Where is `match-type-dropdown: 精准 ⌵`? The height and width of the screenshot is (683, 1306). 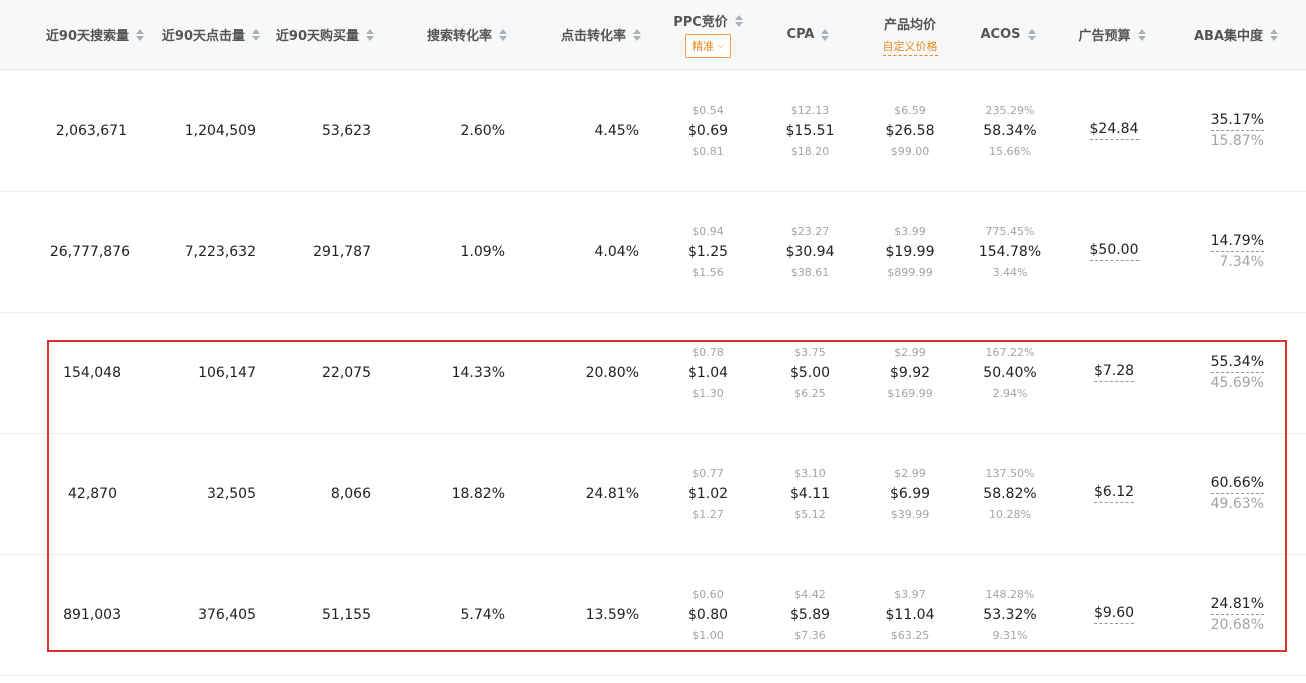 match-type-dropdown: 精准 ⌵ is located at coordinates (708, 46).